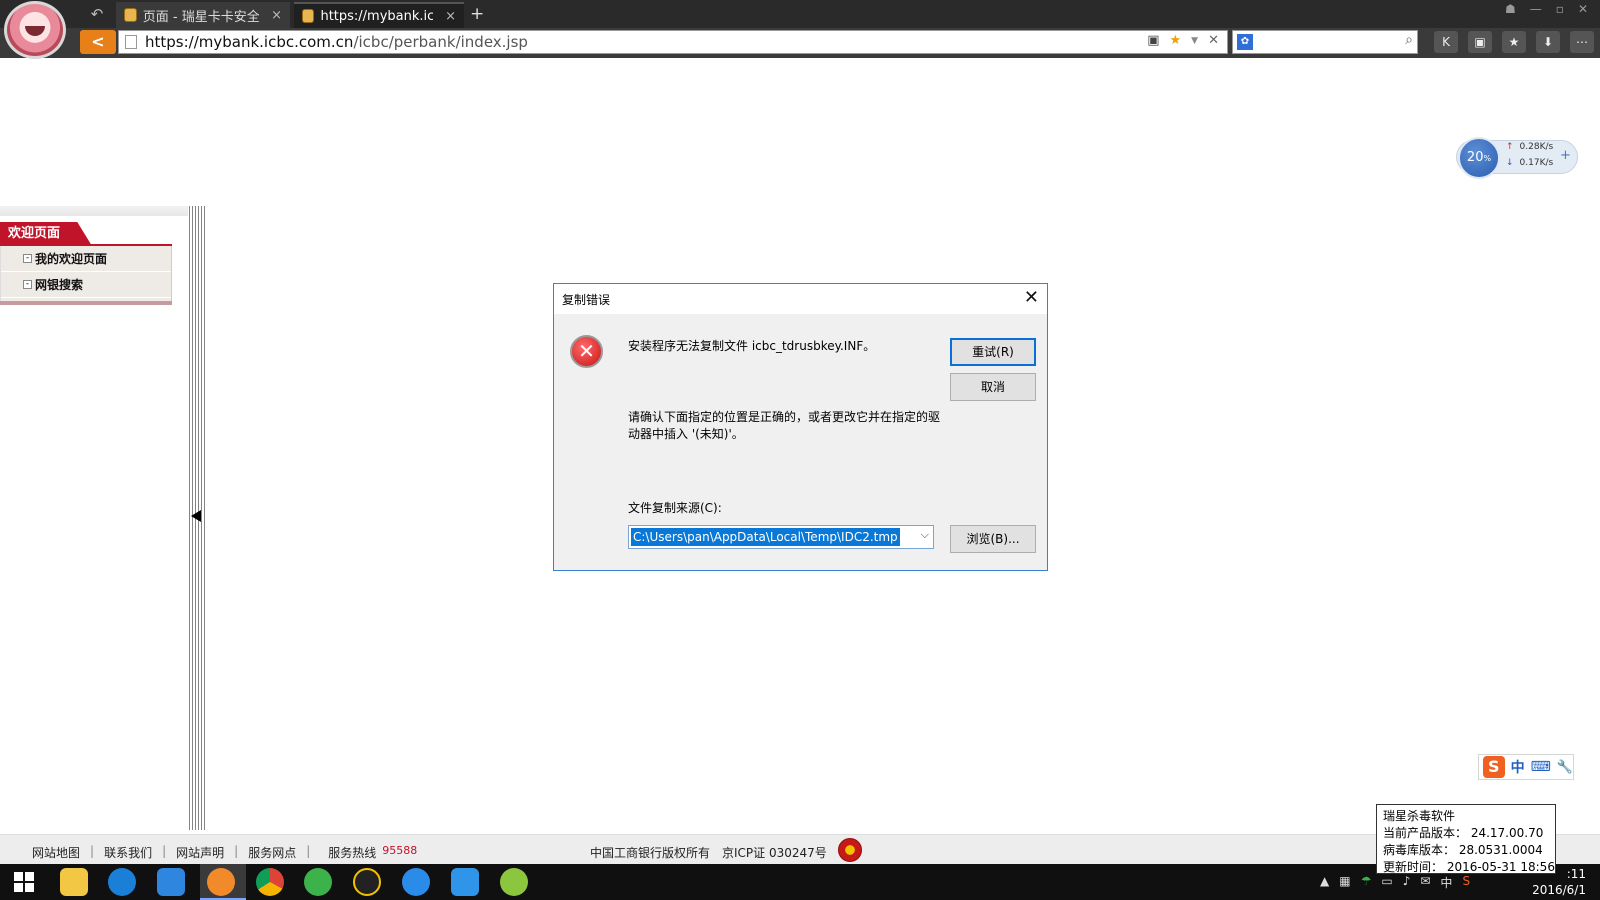 The width and height of the screenshot is (1600, 900). What do you see at coordinates (1425, 882) in the screenshot?
I see `tray-message-icon: ✉` at bounding box center [1425, 882].